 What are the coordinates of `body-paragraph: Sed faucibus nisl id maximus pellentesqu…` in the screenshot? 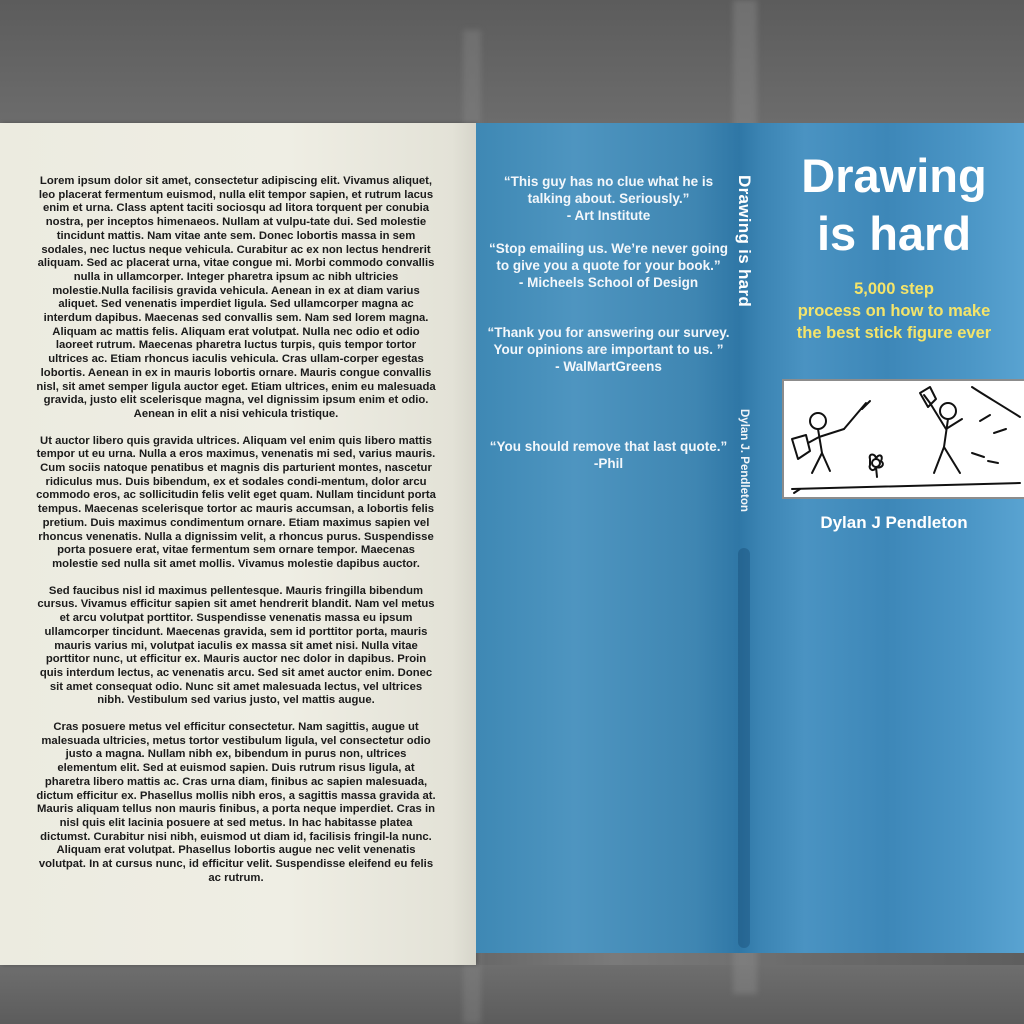 It's located at (236, 645).